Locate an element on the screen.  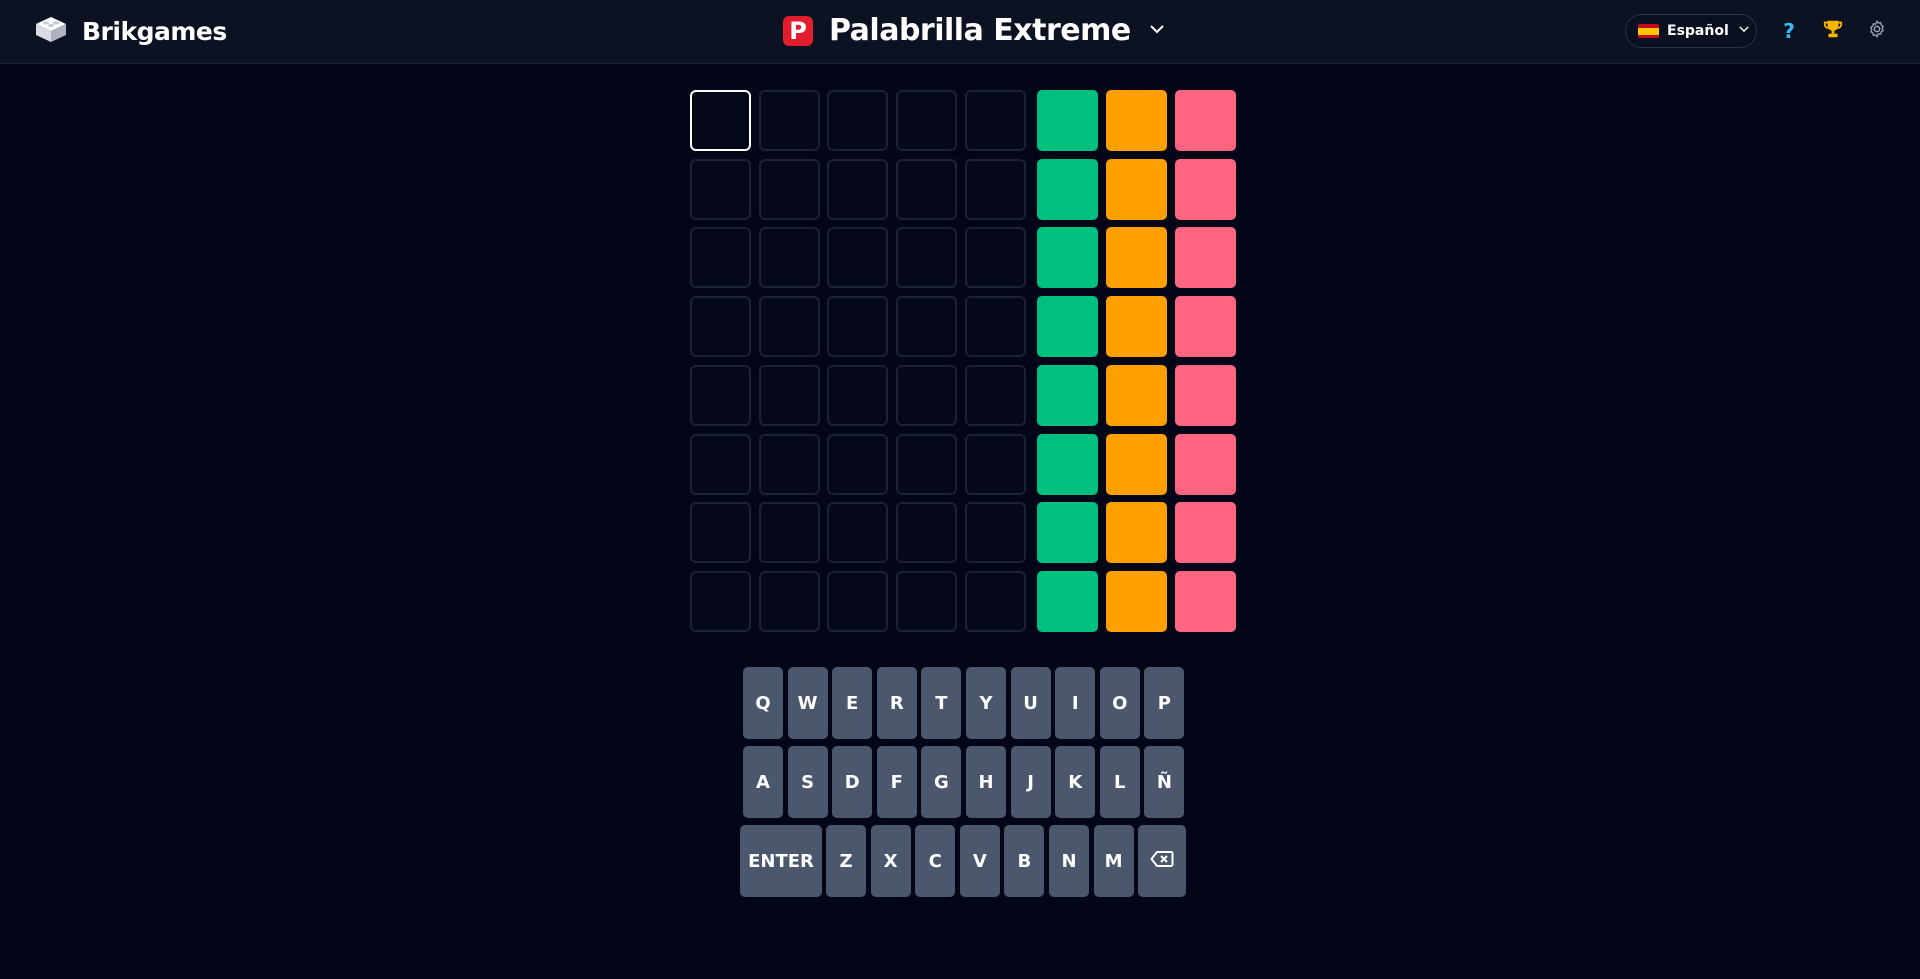
key-e: E is located at coordinates (852, 703).